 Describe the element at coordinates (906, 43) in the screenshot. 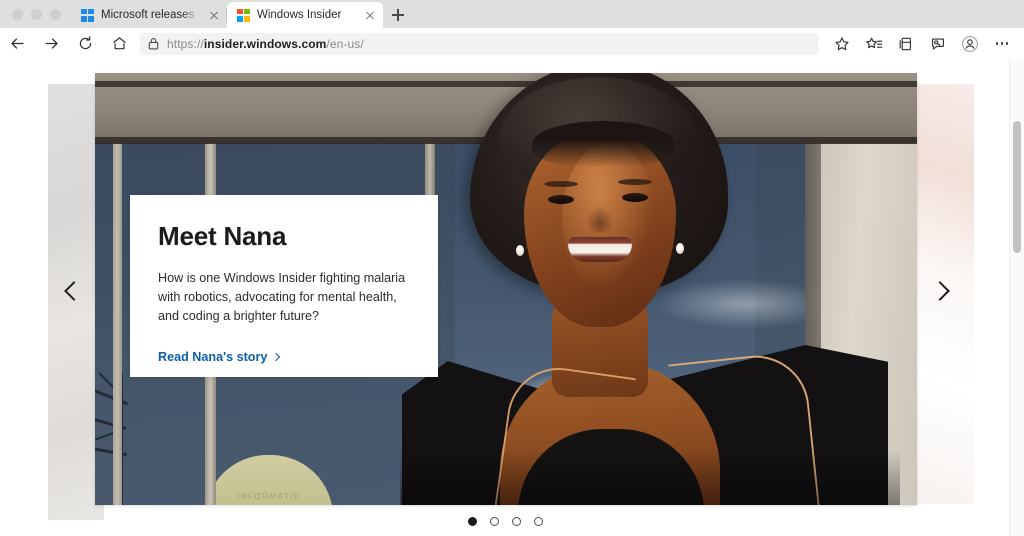

I see `collections-icon` at that location.